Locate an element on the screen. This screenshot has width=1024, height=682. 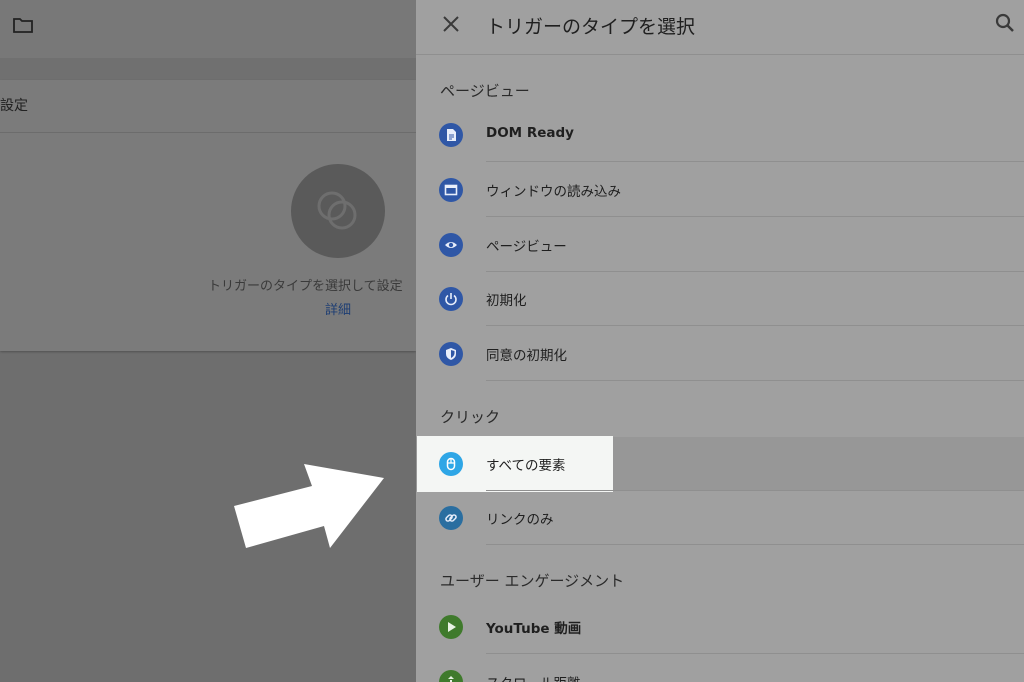
trigger-item-label: ページビュー is located at coordinates (526, 247).